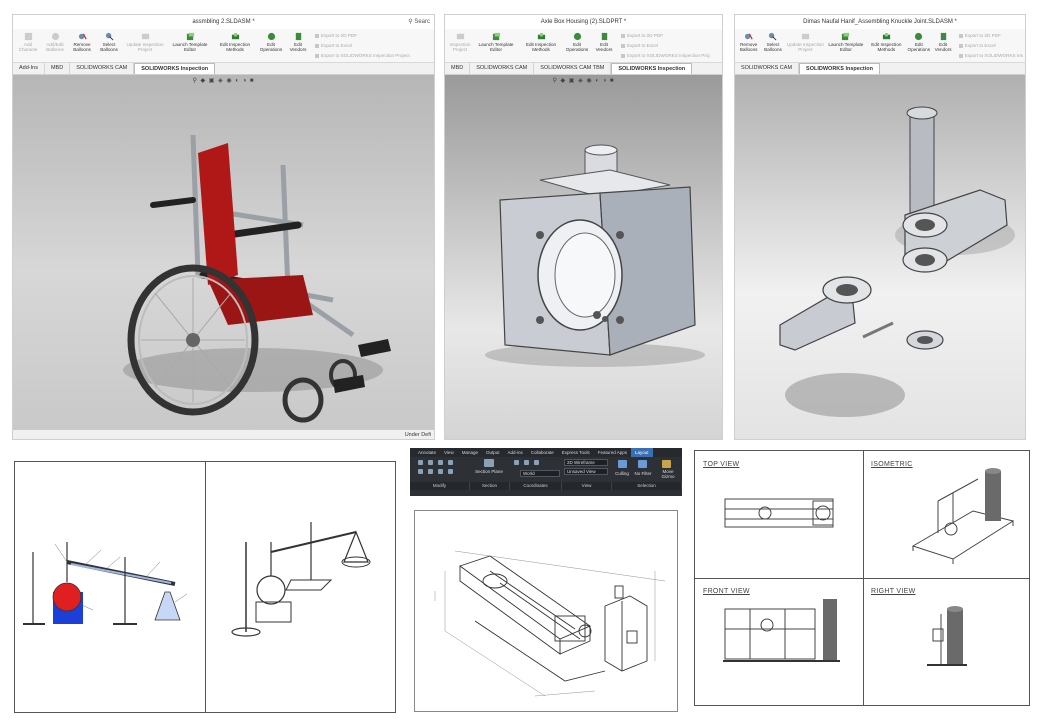  I want to click on array-icon, so click(450, 471).